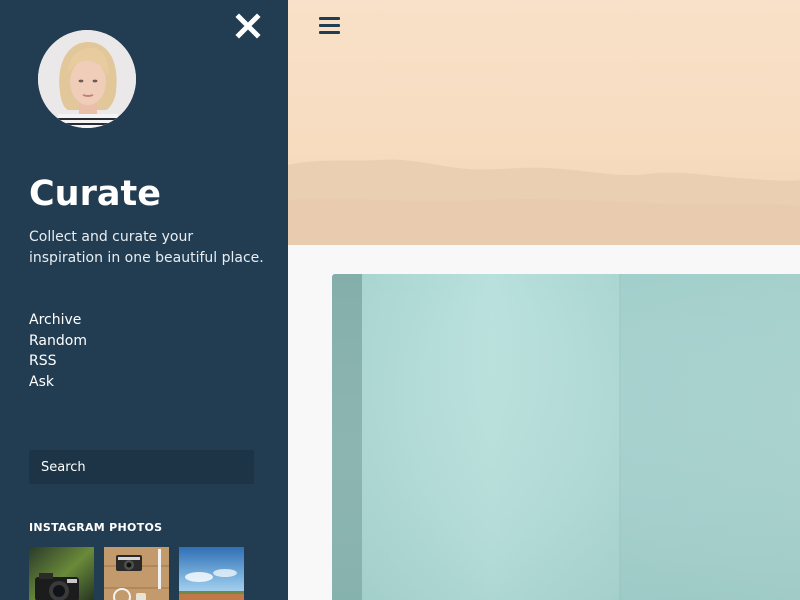  I want to click on instagram-photos, so click(137, 573).